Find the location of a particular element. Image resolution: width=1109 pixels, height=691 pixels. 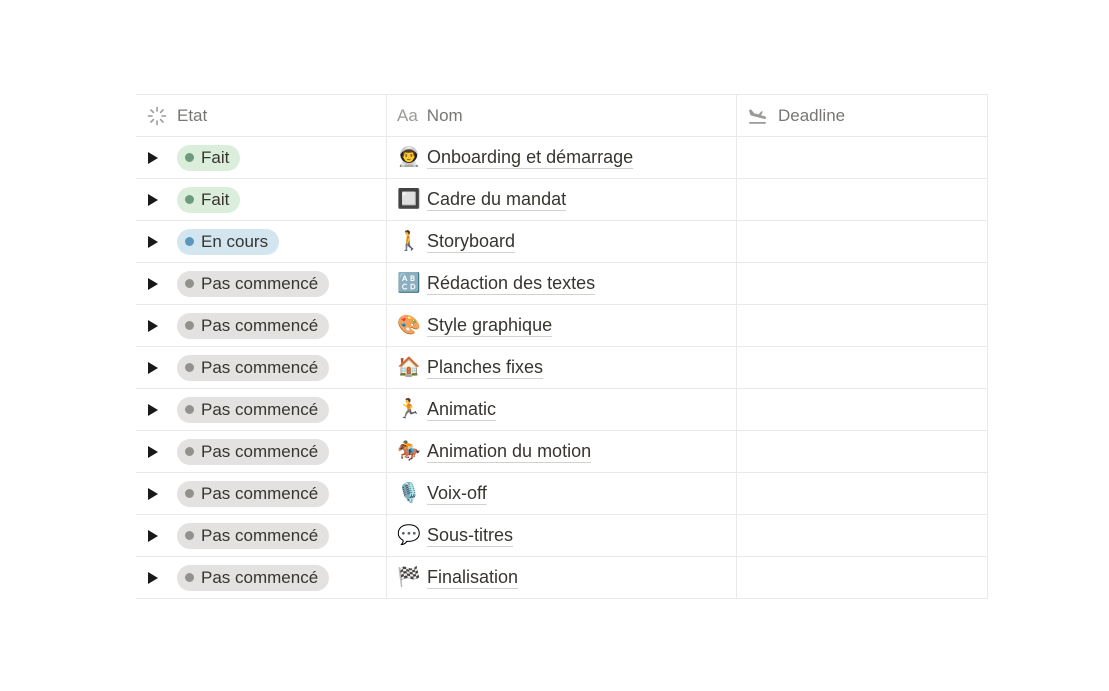

table-row: En cours 🚶 Storyboard is located at coordinates (562, 242).